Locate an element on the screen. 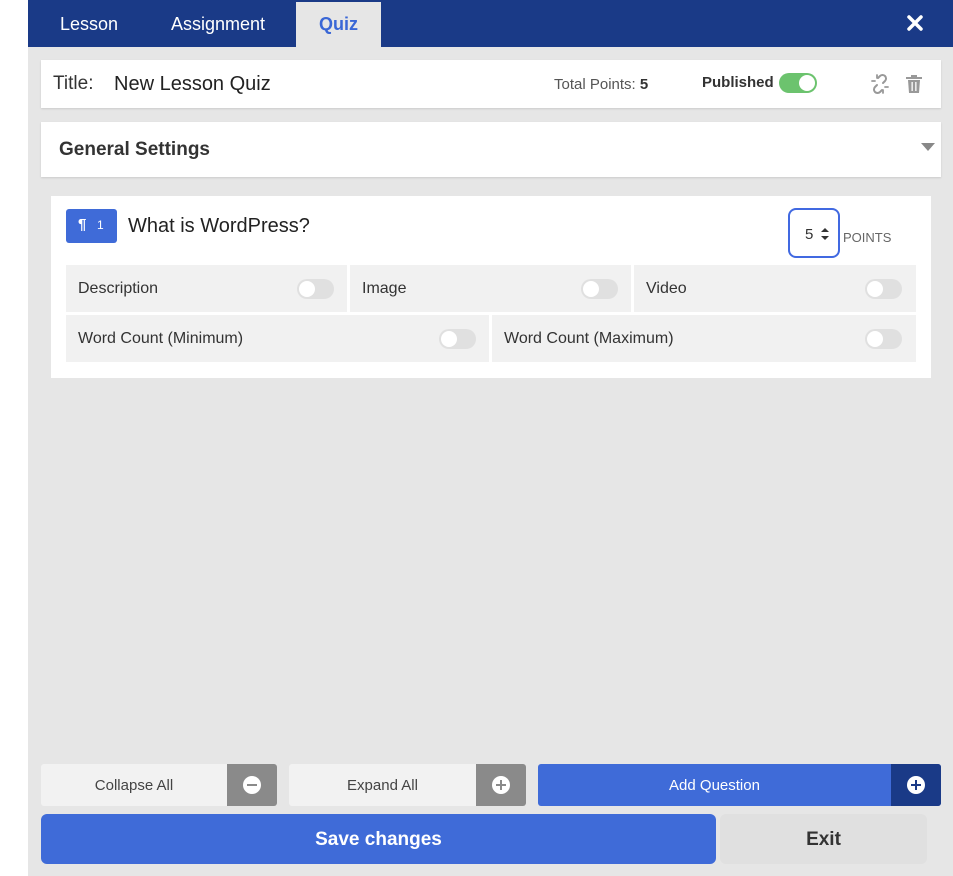  word-count-max-toggle is located at coordinates (883, 339).